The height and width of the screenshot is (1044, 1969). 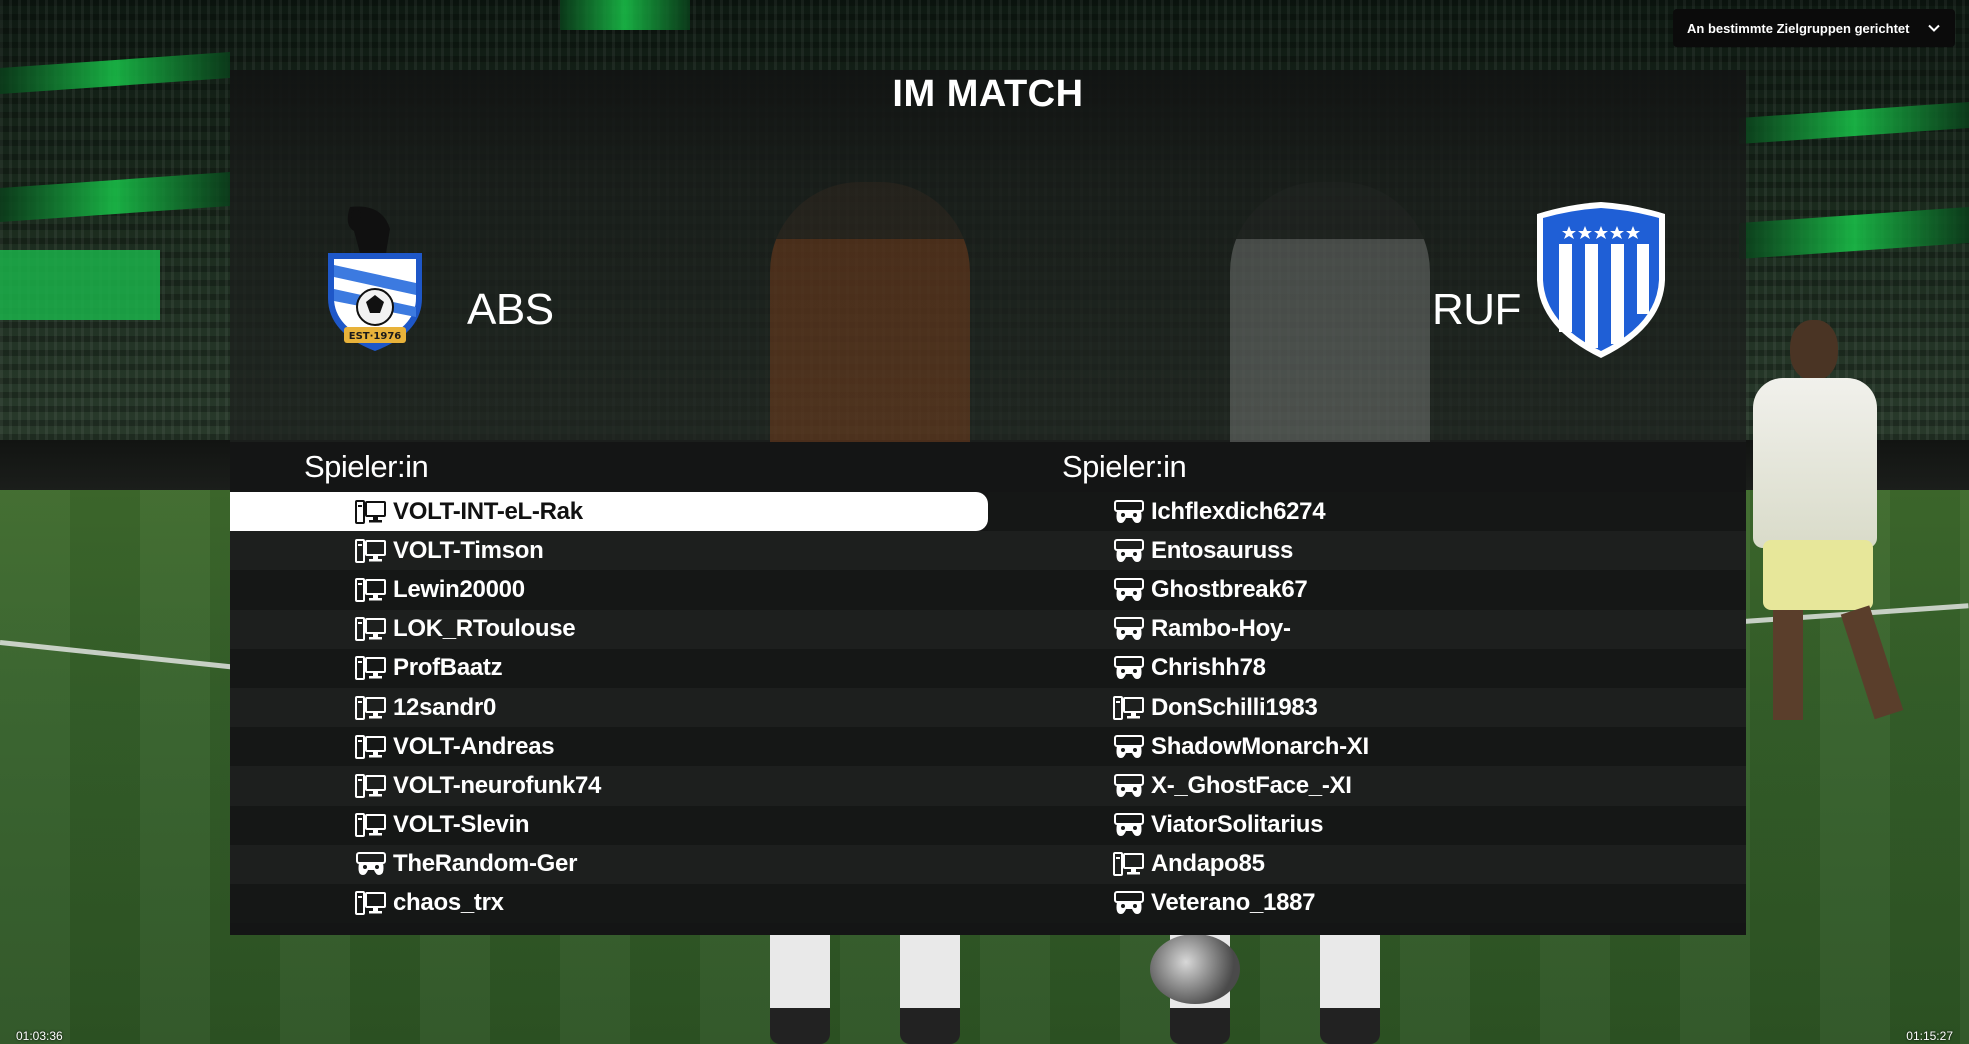 What do you see at coordinates (609, 786) in the screenshot?
I see `home-player-row: VOLT-neurofunk74` at bounding box center [609, 786].